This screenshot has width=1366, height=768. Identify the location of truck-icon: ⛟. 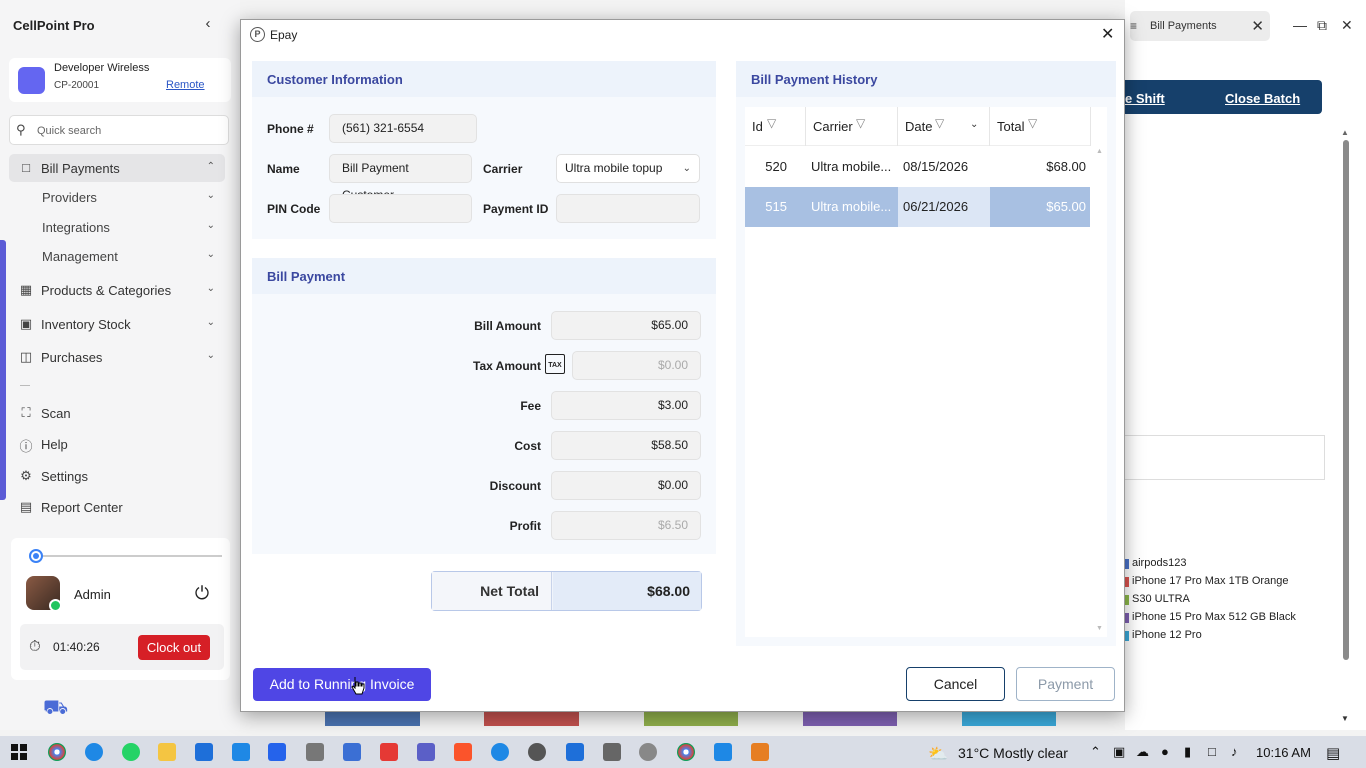
(55, 709).